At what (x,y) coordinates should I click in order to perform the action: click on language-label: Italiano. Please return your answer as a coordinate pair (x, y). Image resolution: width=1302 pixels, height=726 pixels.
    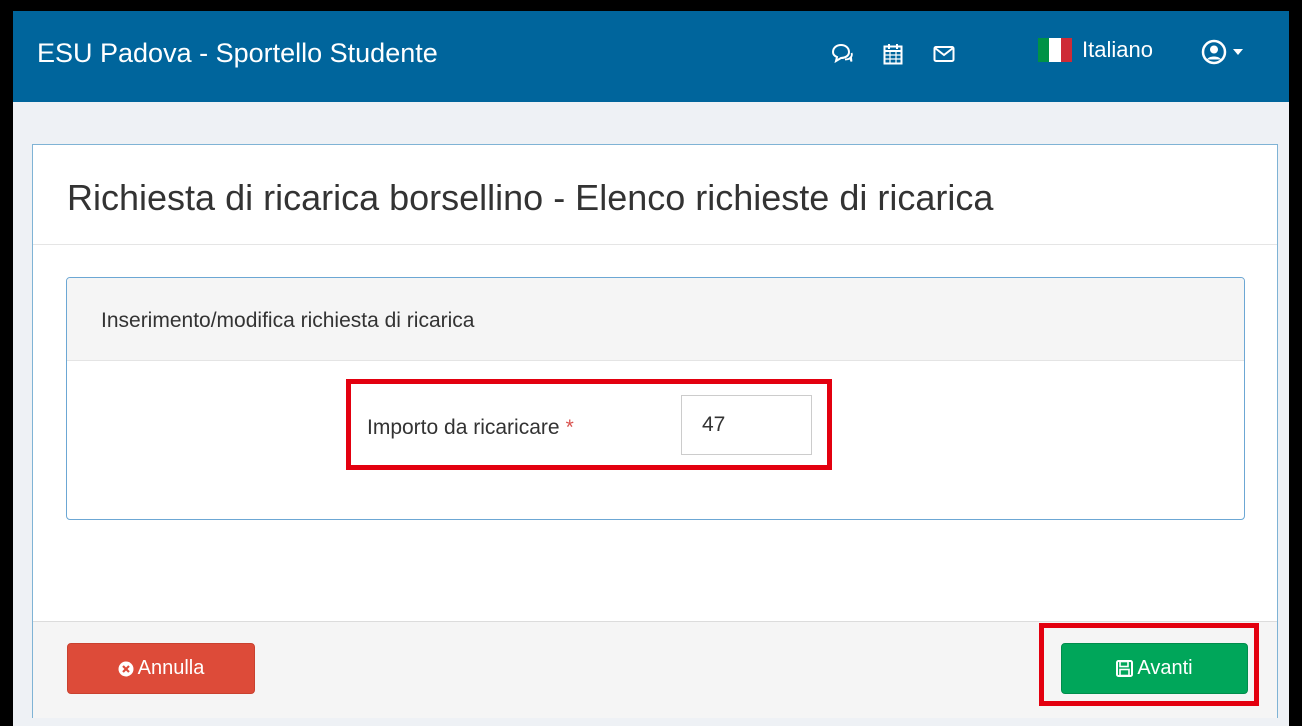
    Looking at the image, I should click on (1117, 49).